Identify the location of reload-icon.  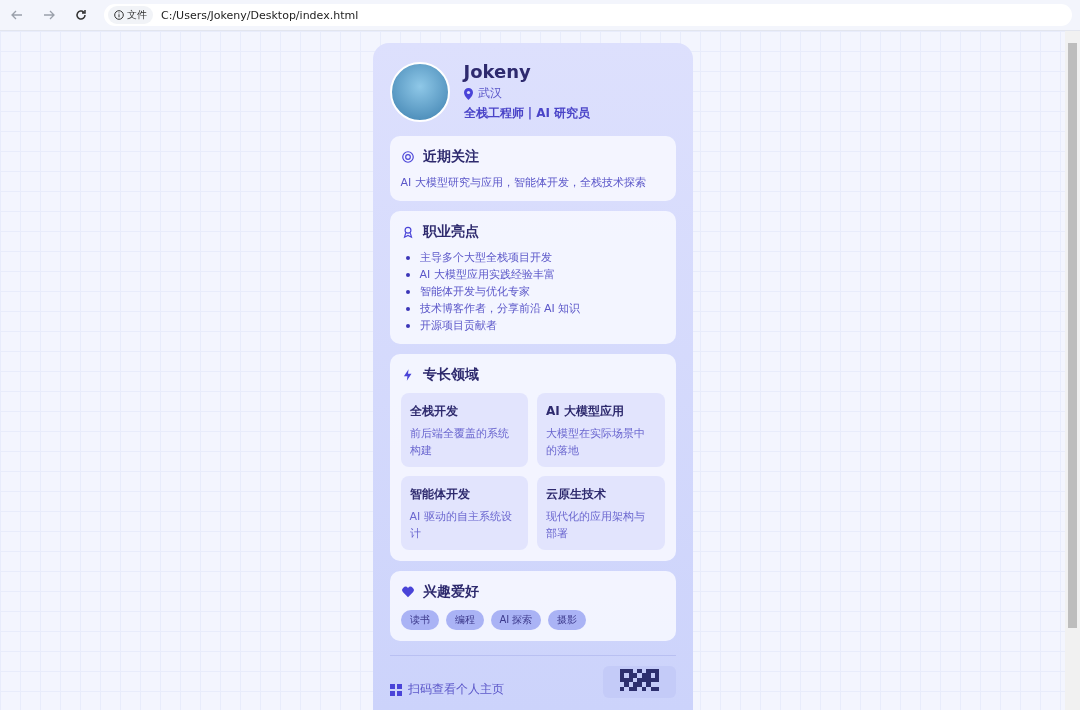
(81, 15).